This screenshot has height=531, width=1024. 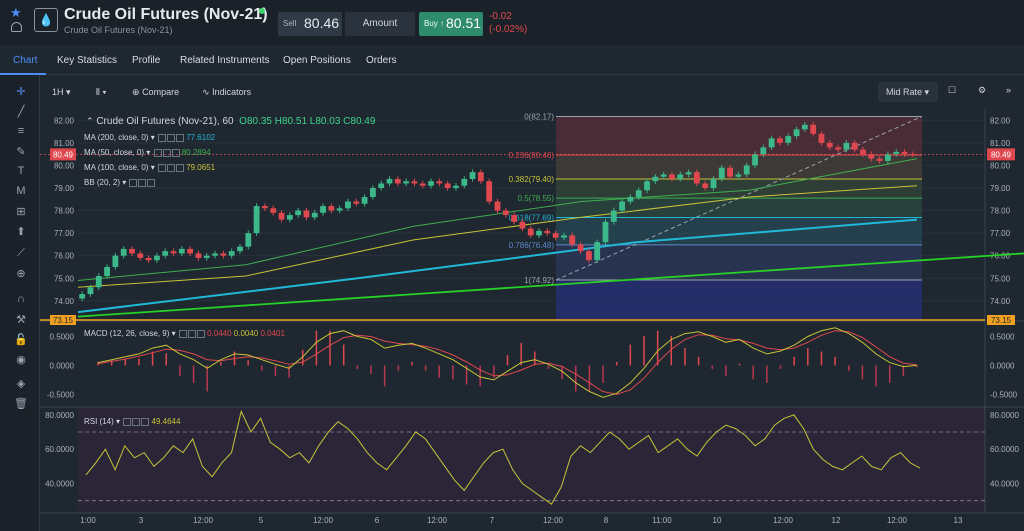 What do you see at coordinates (149, 167) in the screenshot?
I see `legend-ma100: MA (100, close, 0) ▾ 79.0651` at bounding box center [149, 167].